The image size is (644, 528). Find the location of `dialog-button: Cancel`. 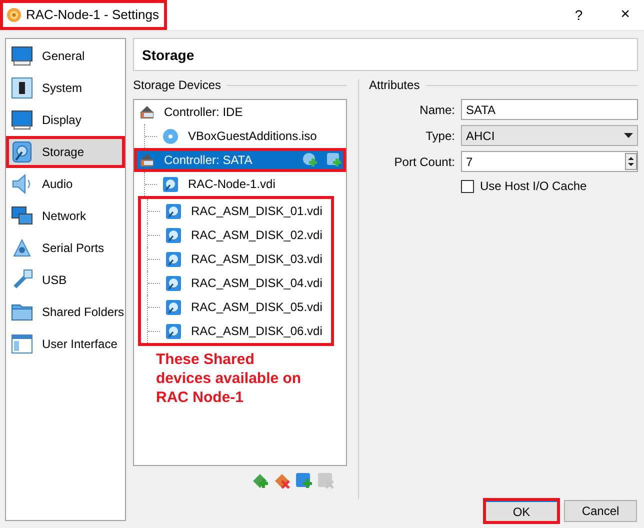

dialog-button: Cancel is located at coordinates (600, 511).